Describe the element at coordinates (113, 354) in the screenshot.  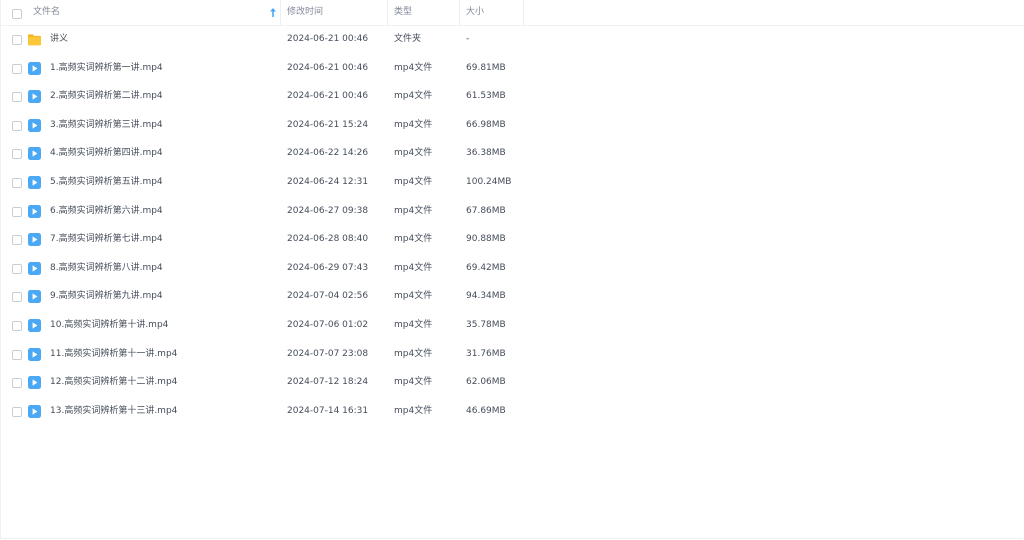
I see `file-name: 11.高频实词辨析第十一讲.mp4` at that location.